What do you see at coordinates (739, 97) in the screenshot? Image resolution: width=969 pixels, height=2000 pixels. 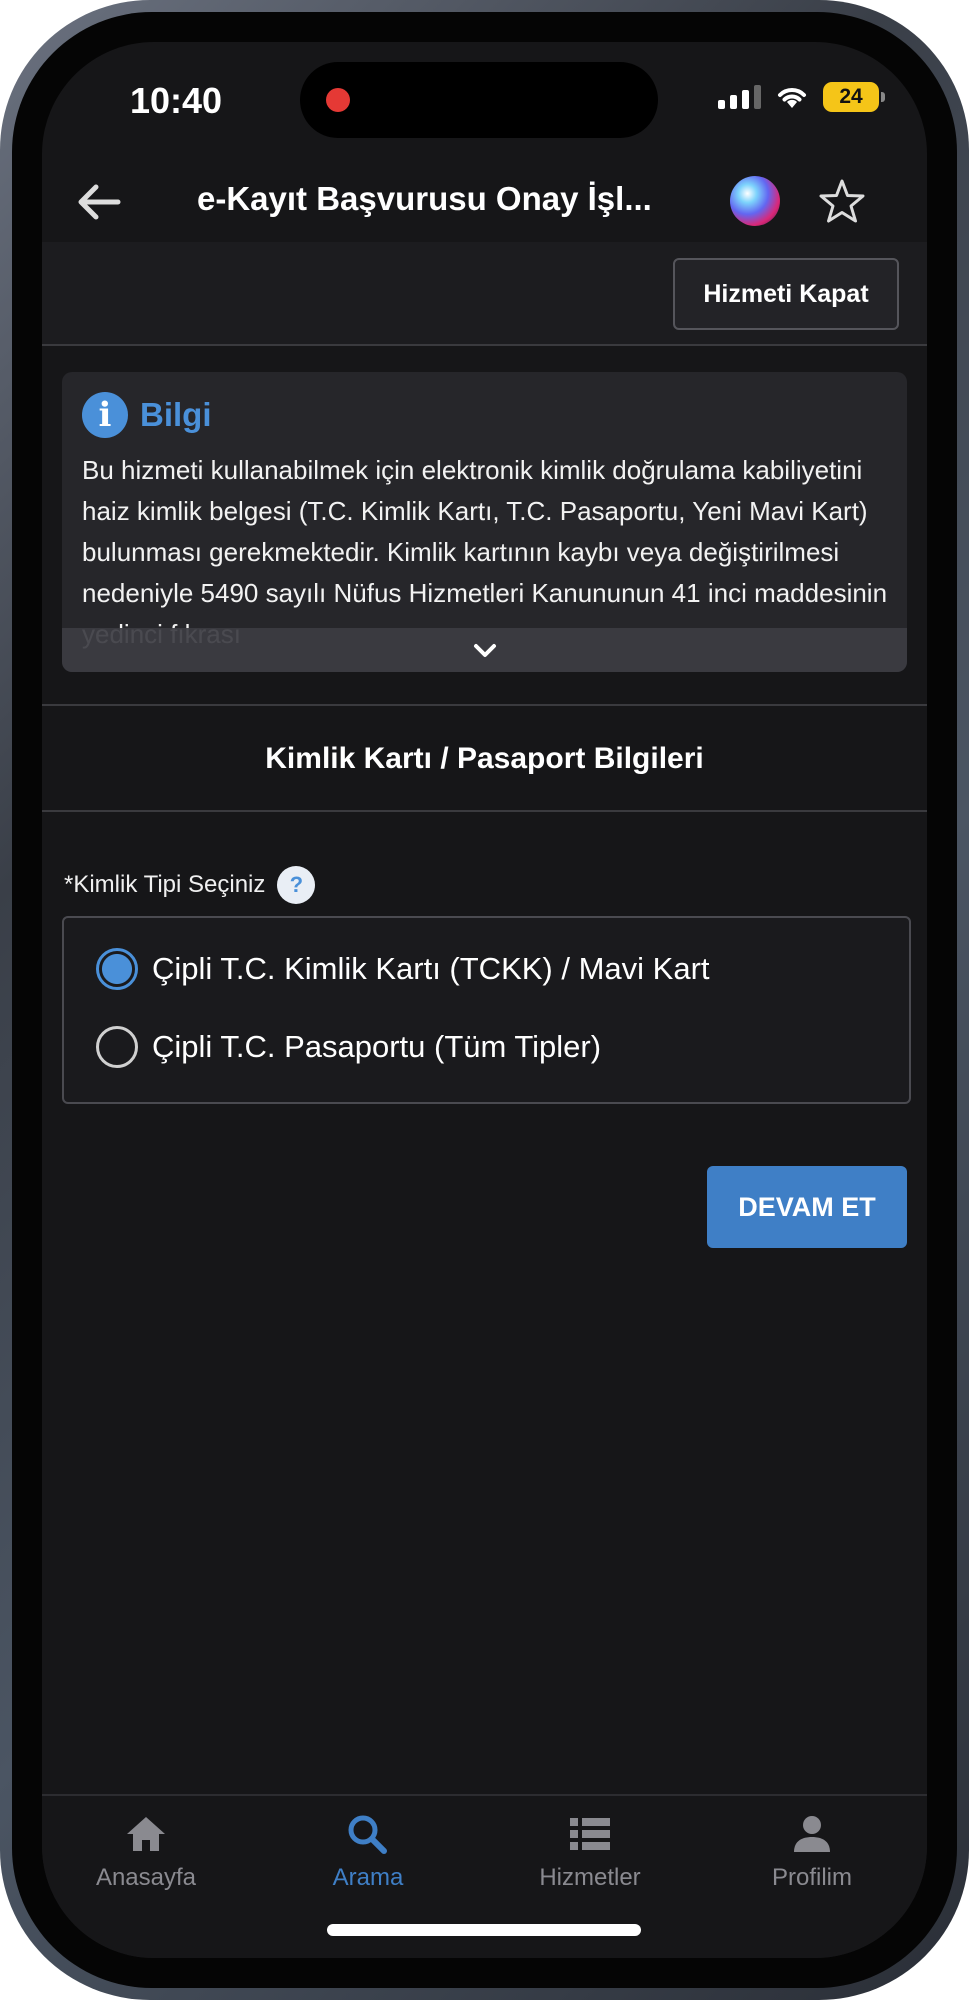 I see `cellular-signal-icon` at bounding box center [739, 97].